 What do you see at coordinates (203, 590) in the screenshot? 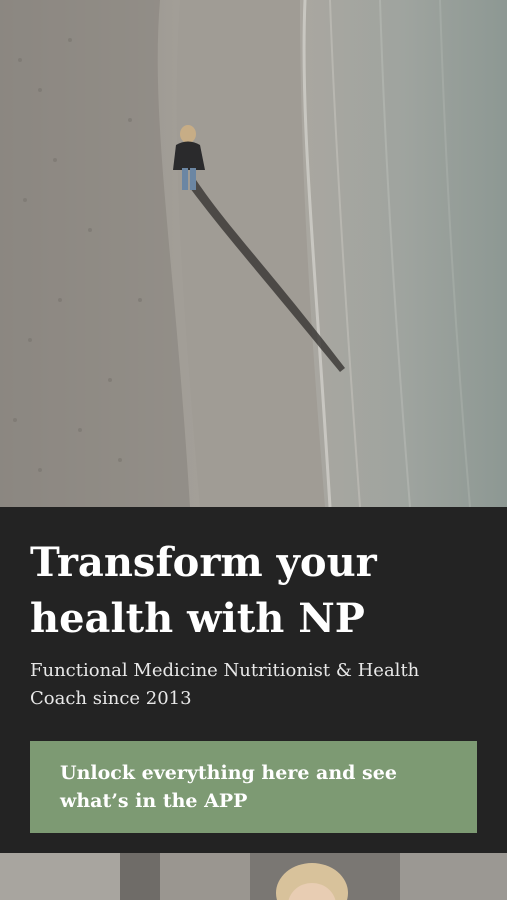
I see `page-title: Transform your health with NP` at bounding box center [203, 590].